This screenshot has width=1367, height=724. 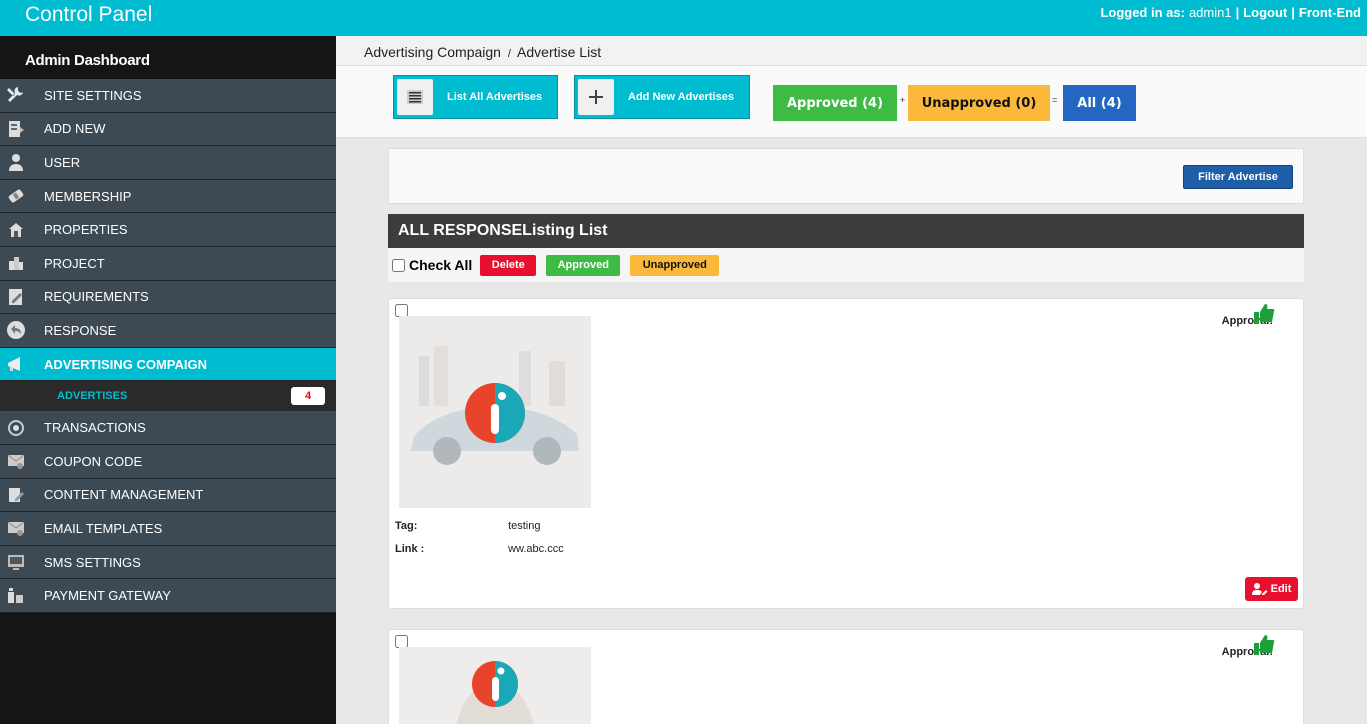 I want to click on sidebar-item-label: REQUIREMENTS, so click(x=96, y=297).